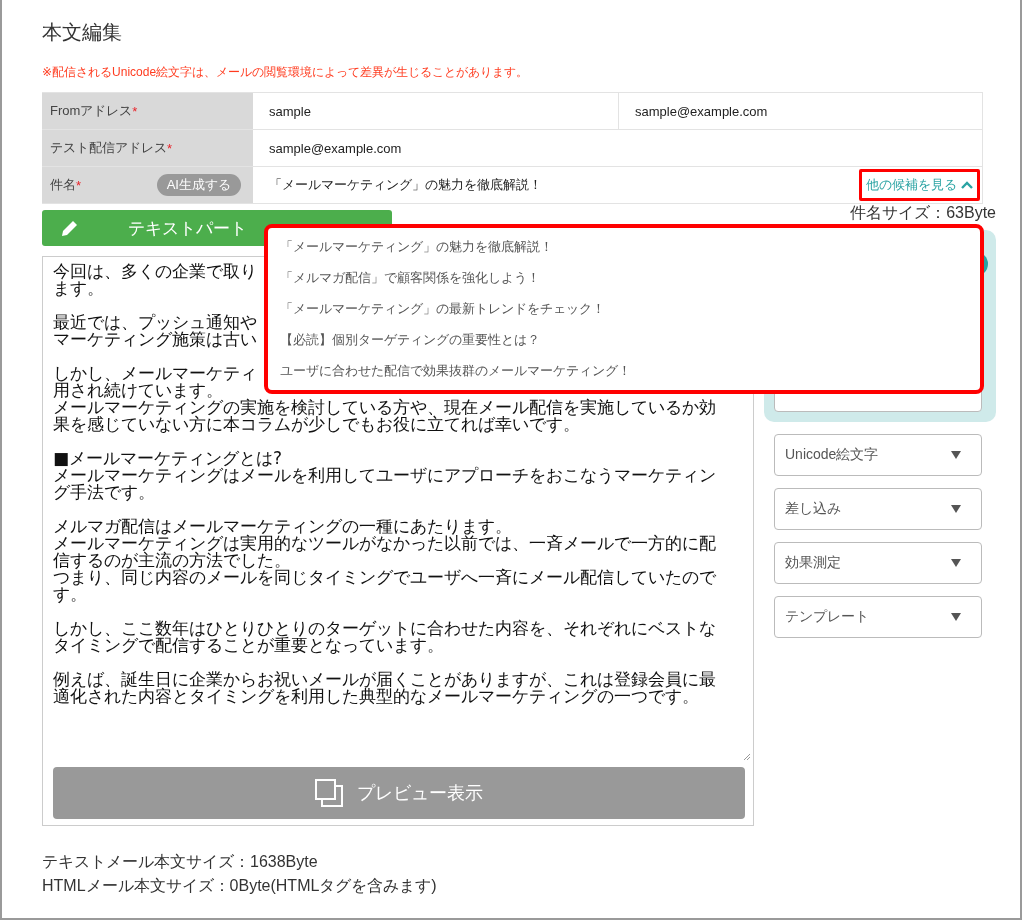  I want to click on field-label: 件名, so click(63, 185).